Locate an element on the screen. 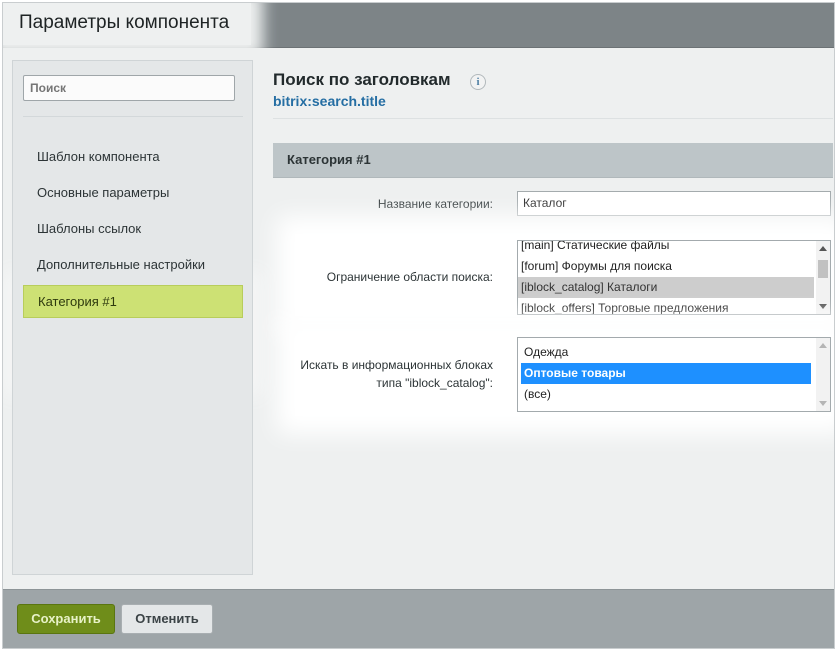 The height and width of the screenshot is (651, 837). iblocks-label-line1: Искать в информационных блоках is located at coordinates (396, 365).